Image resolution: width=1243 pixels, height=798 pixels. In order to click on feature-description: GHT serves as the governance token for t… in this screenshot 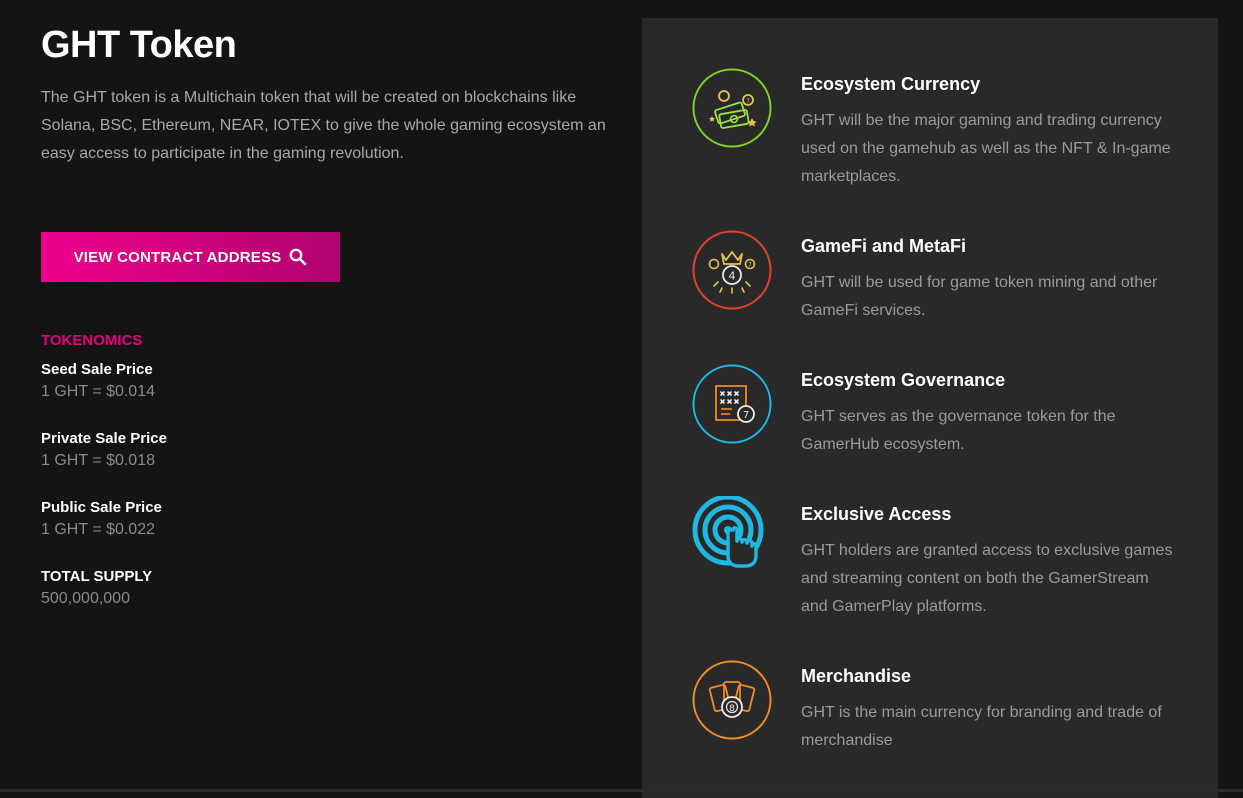, I will do `click(958, 430)`.